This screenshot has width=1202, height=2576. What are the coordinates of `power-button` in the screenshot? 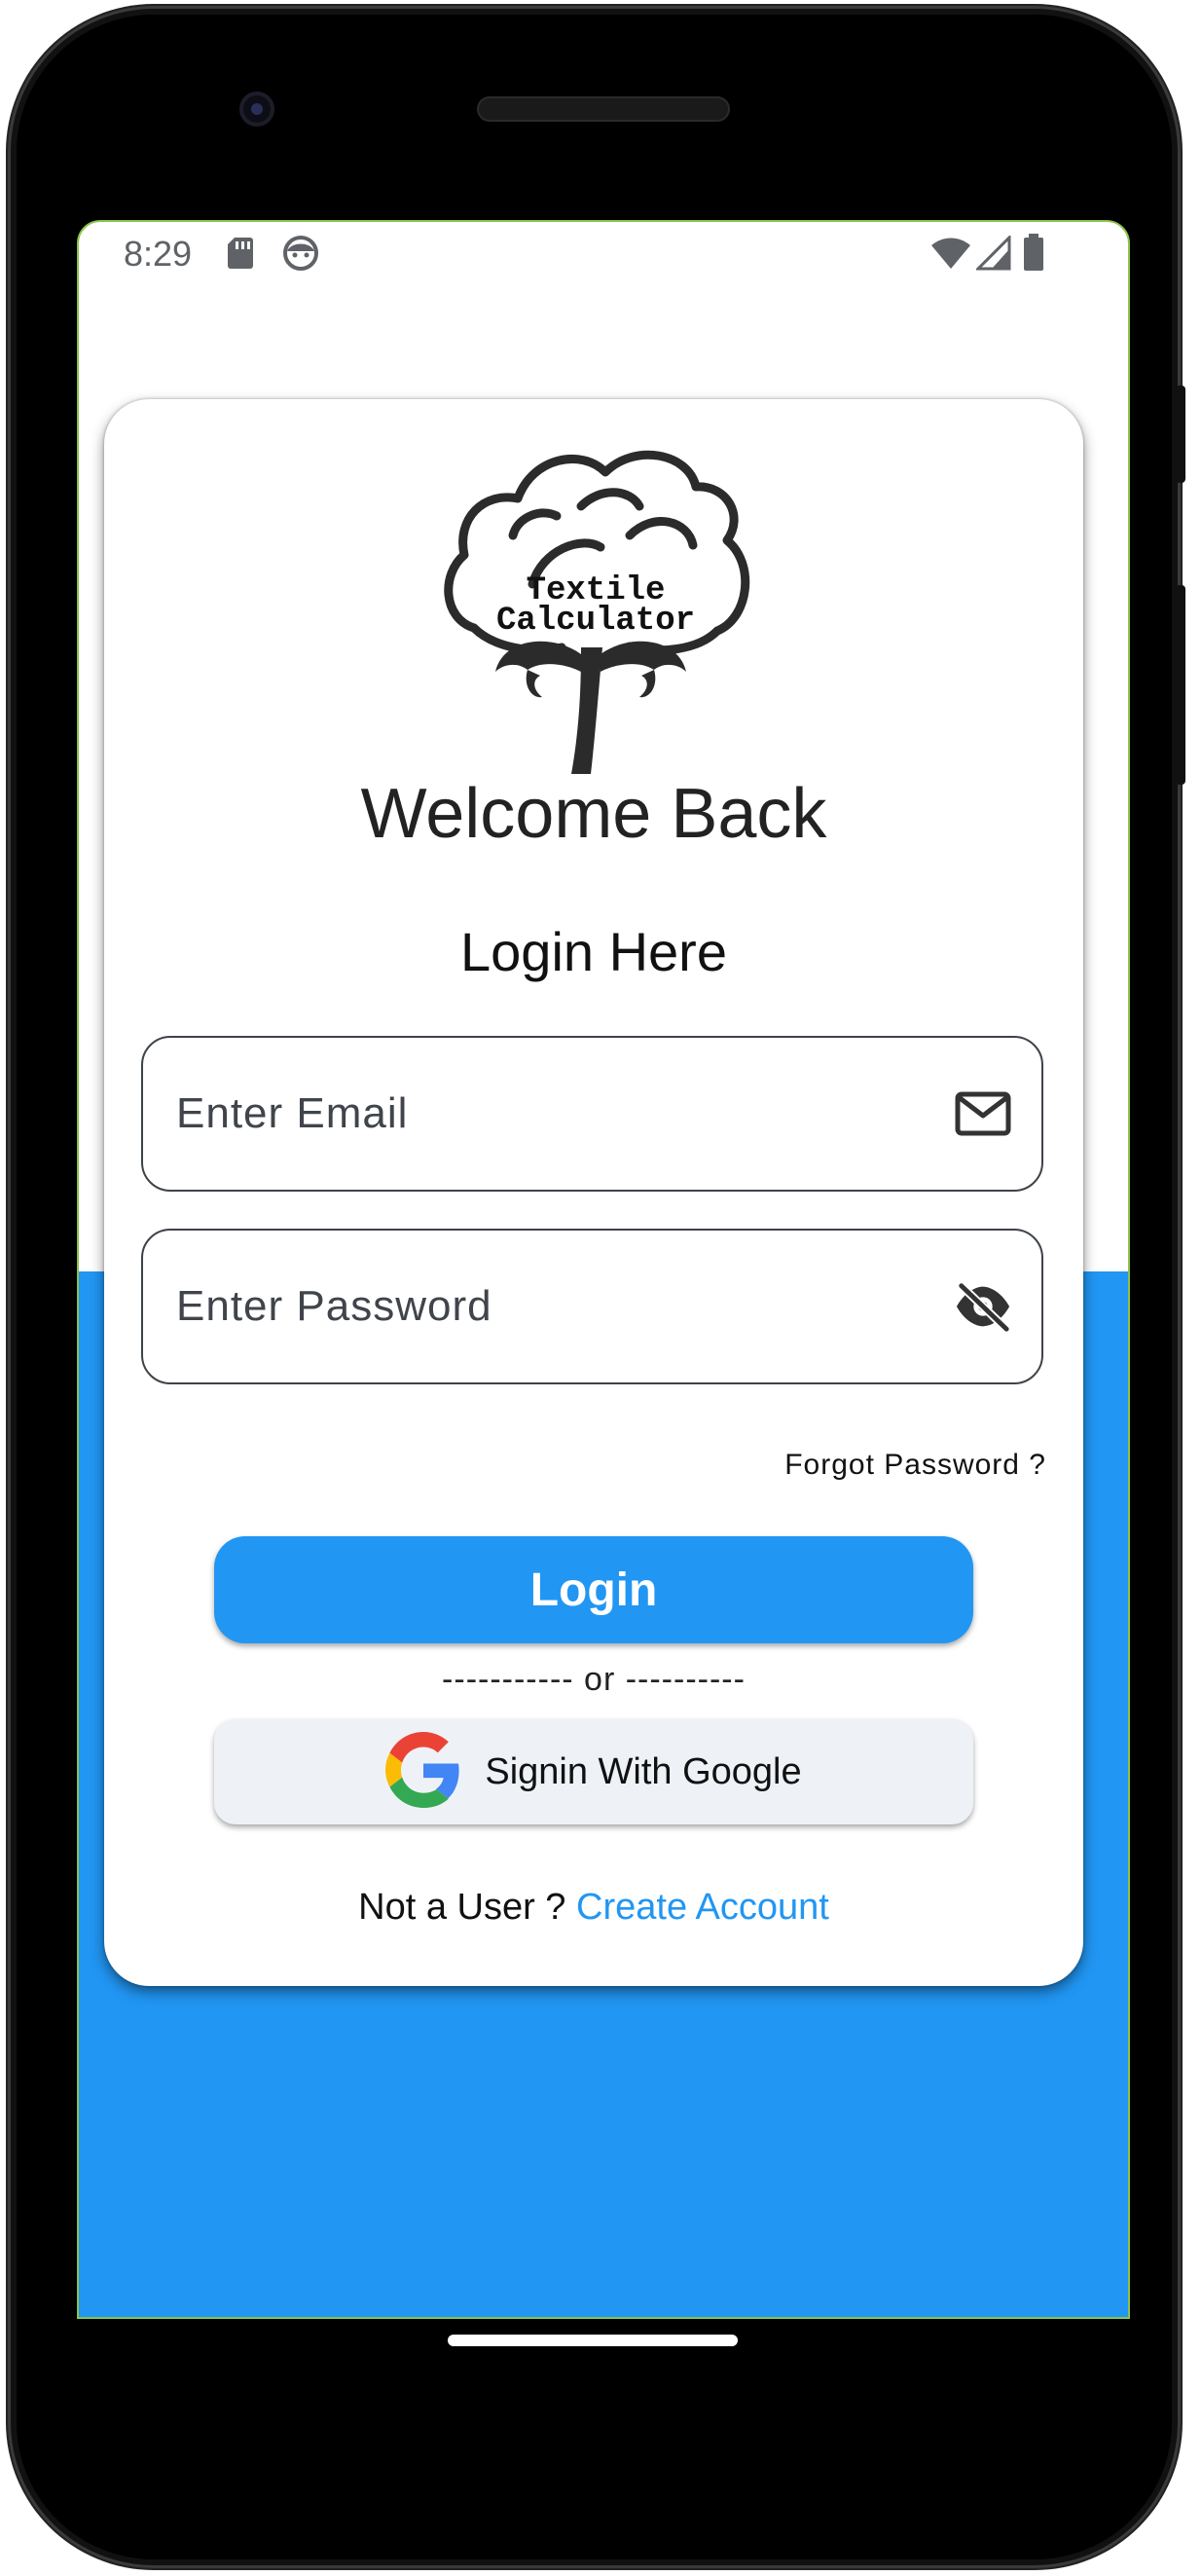 It's located at (1180, 434).